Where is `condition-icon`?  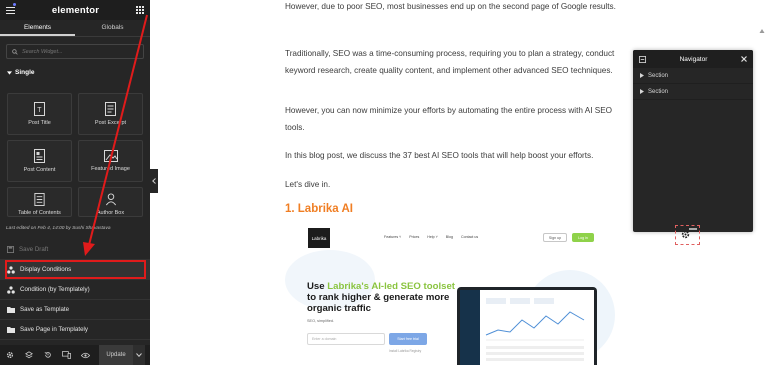 condition-icon is located at coordinates (11, 289).